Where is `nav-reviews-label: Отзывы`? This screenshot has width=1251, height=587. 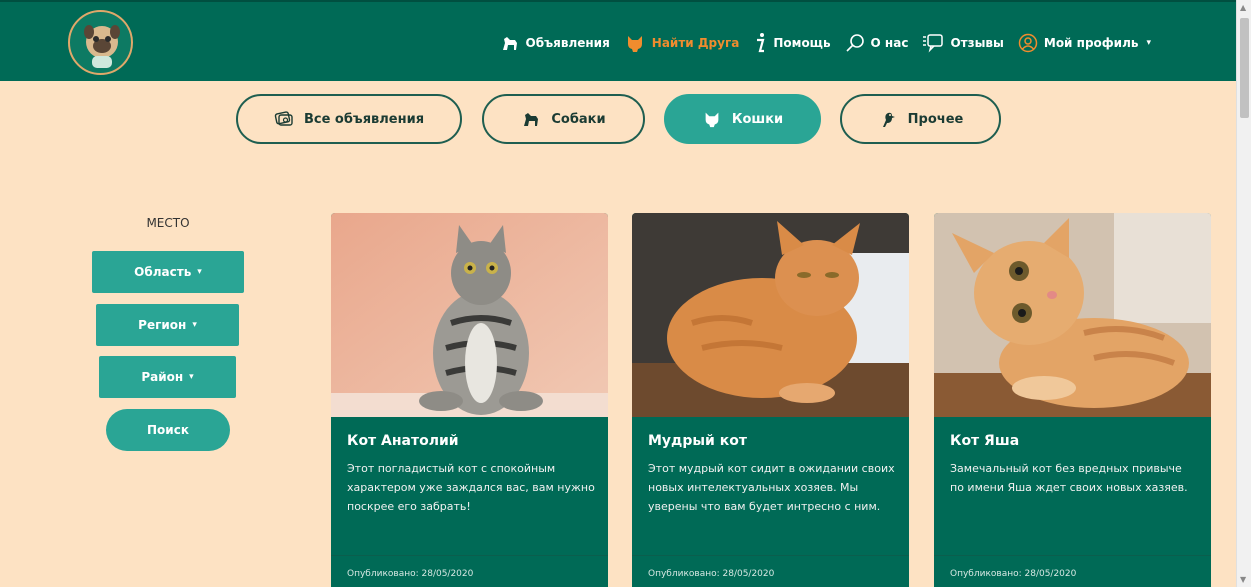 nav-reviews-label: Отзывы is located at coordinates (977, 42).